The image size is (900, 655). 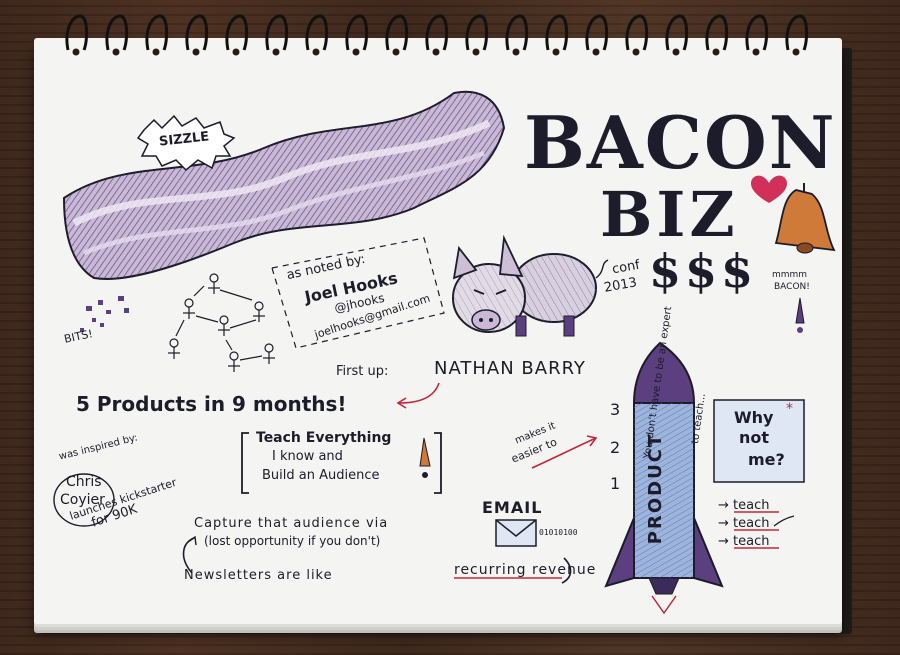 What do you see at coordinates (291, 523) in the screenshot?
I see `capture-audience-text: Capture that audience via` at bounding box center [291, 523].